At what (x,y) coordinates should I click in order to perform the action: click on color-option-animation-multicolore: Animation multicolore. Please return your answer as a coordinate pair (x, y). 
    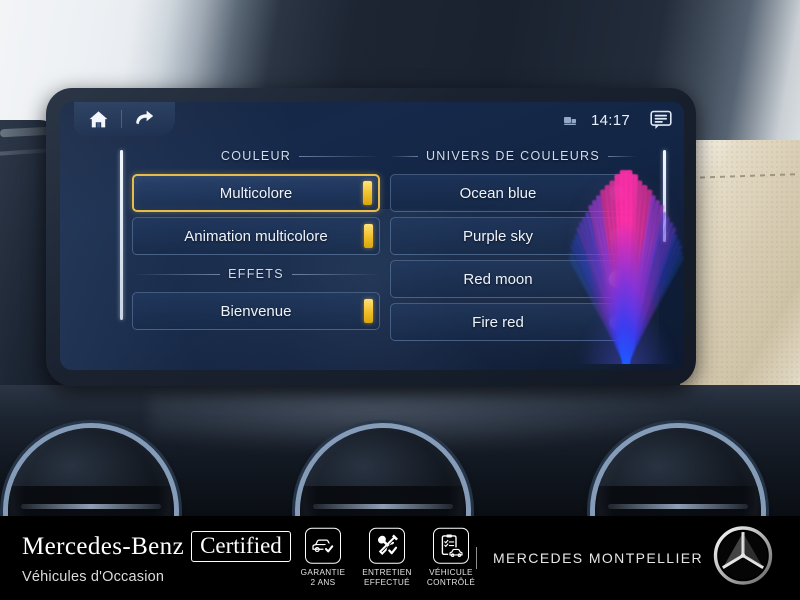
    Looking at the image, I should click on (256, 236).